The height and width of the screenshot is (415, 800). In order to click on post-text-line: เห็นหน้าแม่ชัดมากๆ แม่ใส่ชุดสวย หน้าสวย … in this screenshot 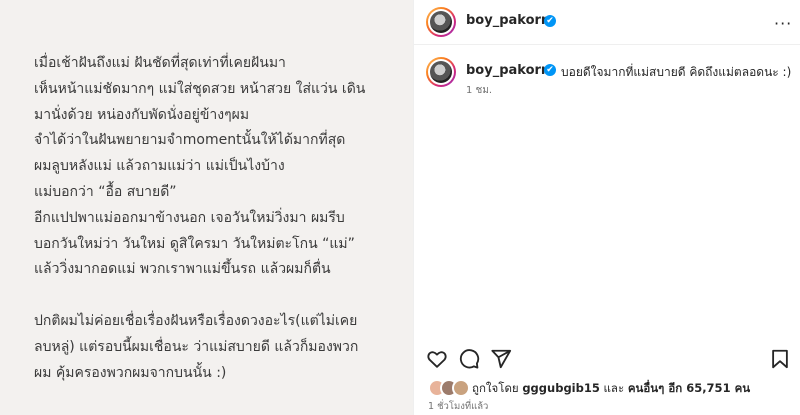, I will do `click(200, 88)`.